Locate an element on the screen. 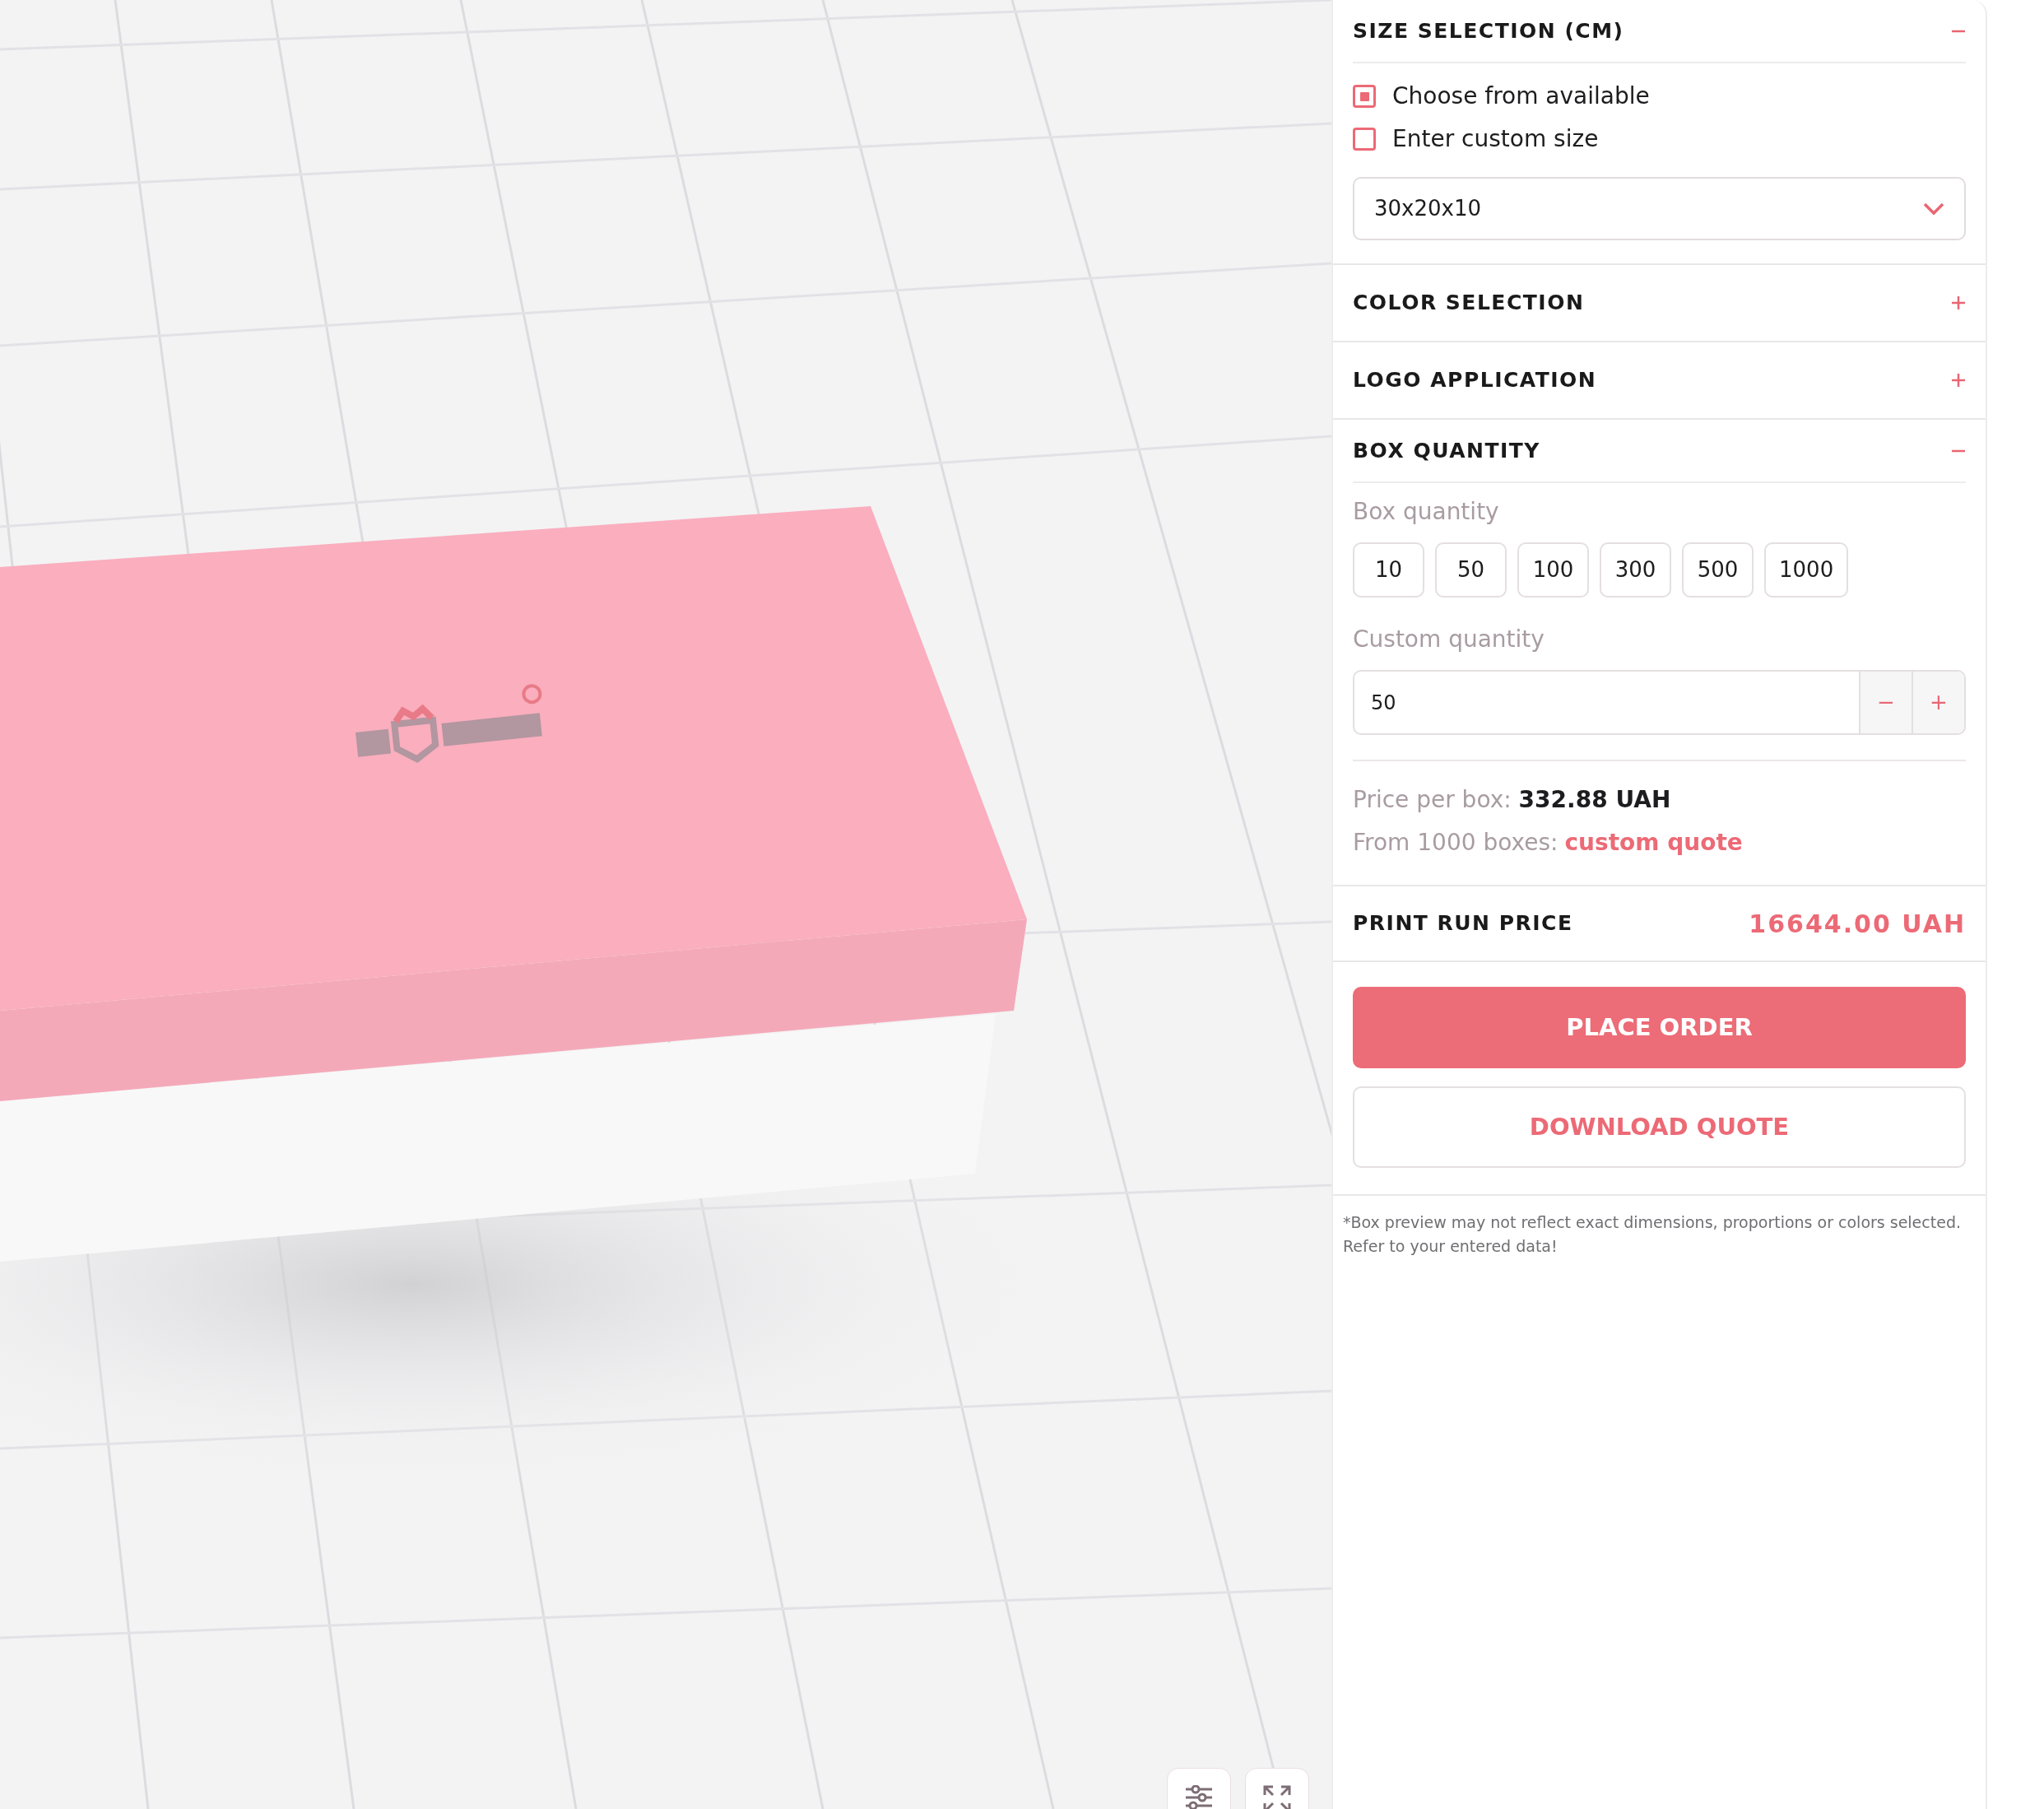 Image resolution: width=2044 pixels, height=1809 pixels. quantity-option: 300 is located at coordinates (1636, 570).